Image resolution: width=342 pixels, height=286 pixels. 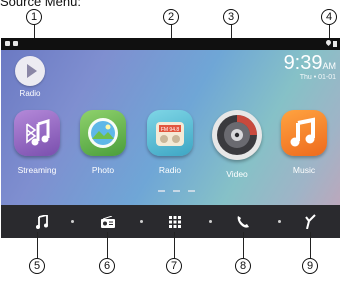 What do you see at coordinates (231, 17) in the screenshot?
I see `callout-3: 3` at bounding box center [231, 17].